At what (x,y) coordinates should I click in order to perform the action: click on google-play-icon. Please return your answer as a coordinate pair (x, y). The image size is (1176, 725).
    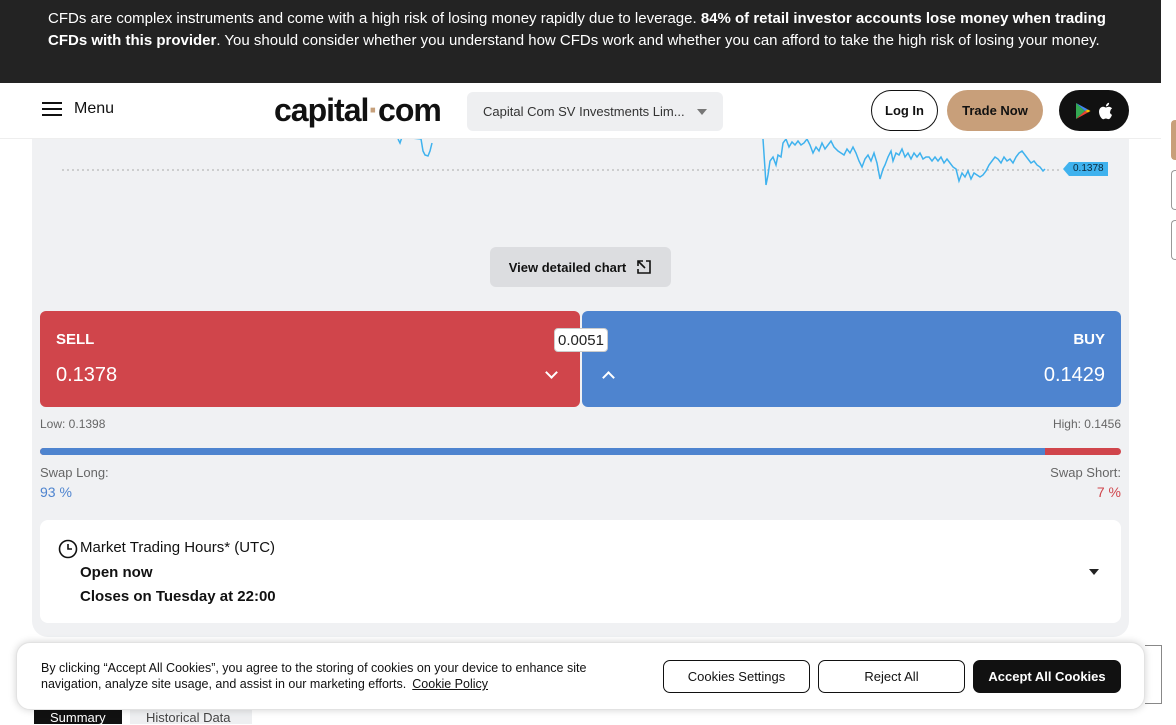
    Looking at the image, I should click on (1083, 110).